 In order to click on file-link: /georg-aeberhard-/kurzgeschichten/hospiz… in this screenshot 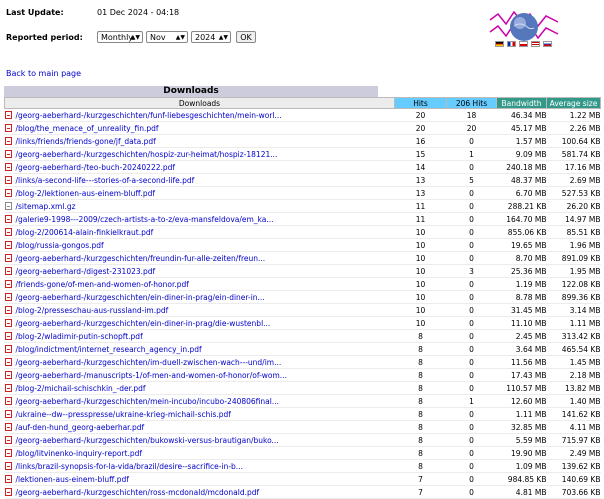, I will do `click(147, 154)`.